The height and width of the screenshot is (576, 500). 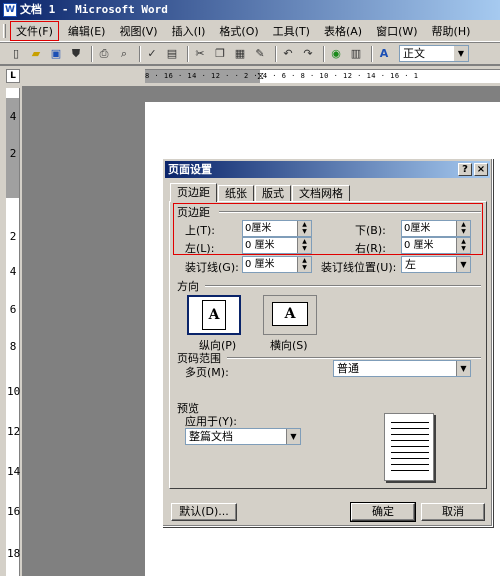 I want to click on undo-icon: ↶, so click(x=288, y=54).